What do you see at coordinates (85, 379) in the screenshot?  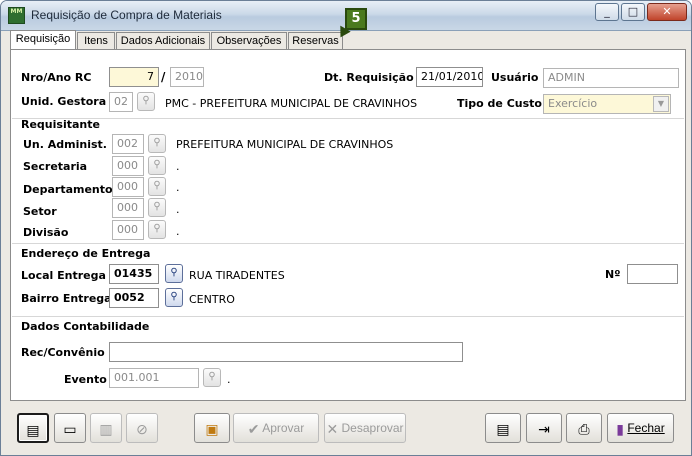 I see `evento-label: Evento` at bounding box center [85, 379].